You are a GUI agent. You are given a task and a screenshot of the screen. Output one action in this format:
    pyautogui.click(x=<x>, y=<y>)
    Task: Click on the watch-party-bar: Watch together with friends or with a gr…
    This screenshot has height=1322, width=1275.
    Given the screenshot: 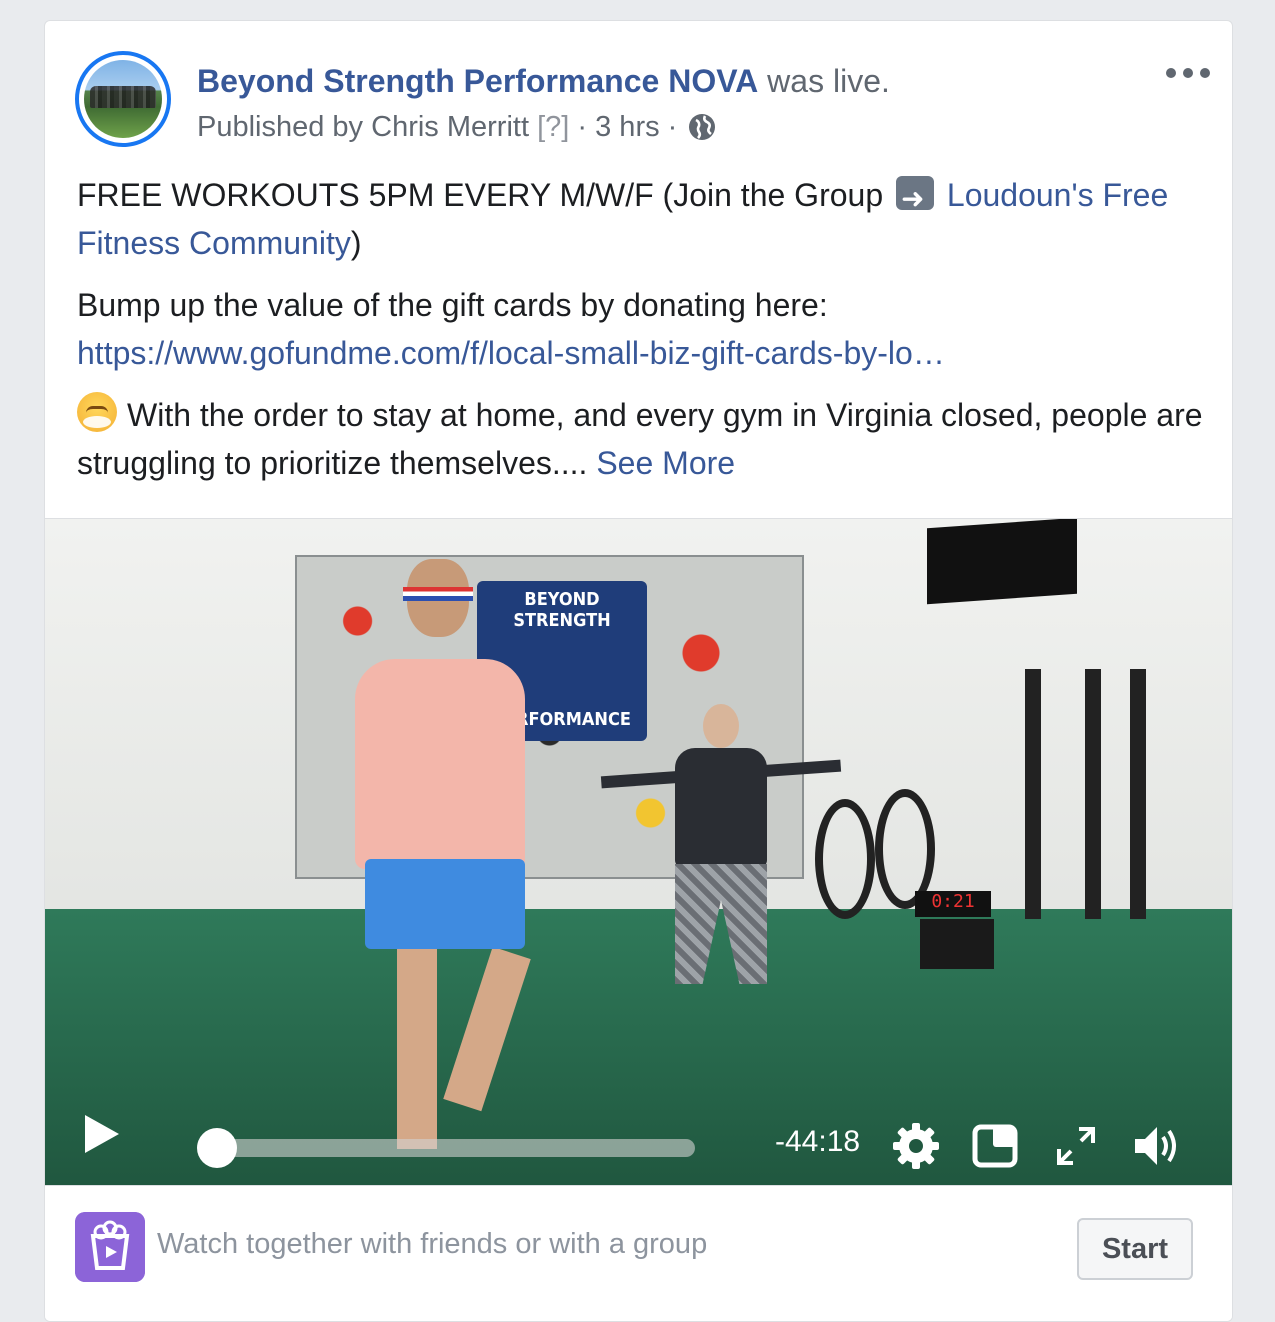 What is the action you would take?
    pyautogui.click(x=638, y=1253)
    